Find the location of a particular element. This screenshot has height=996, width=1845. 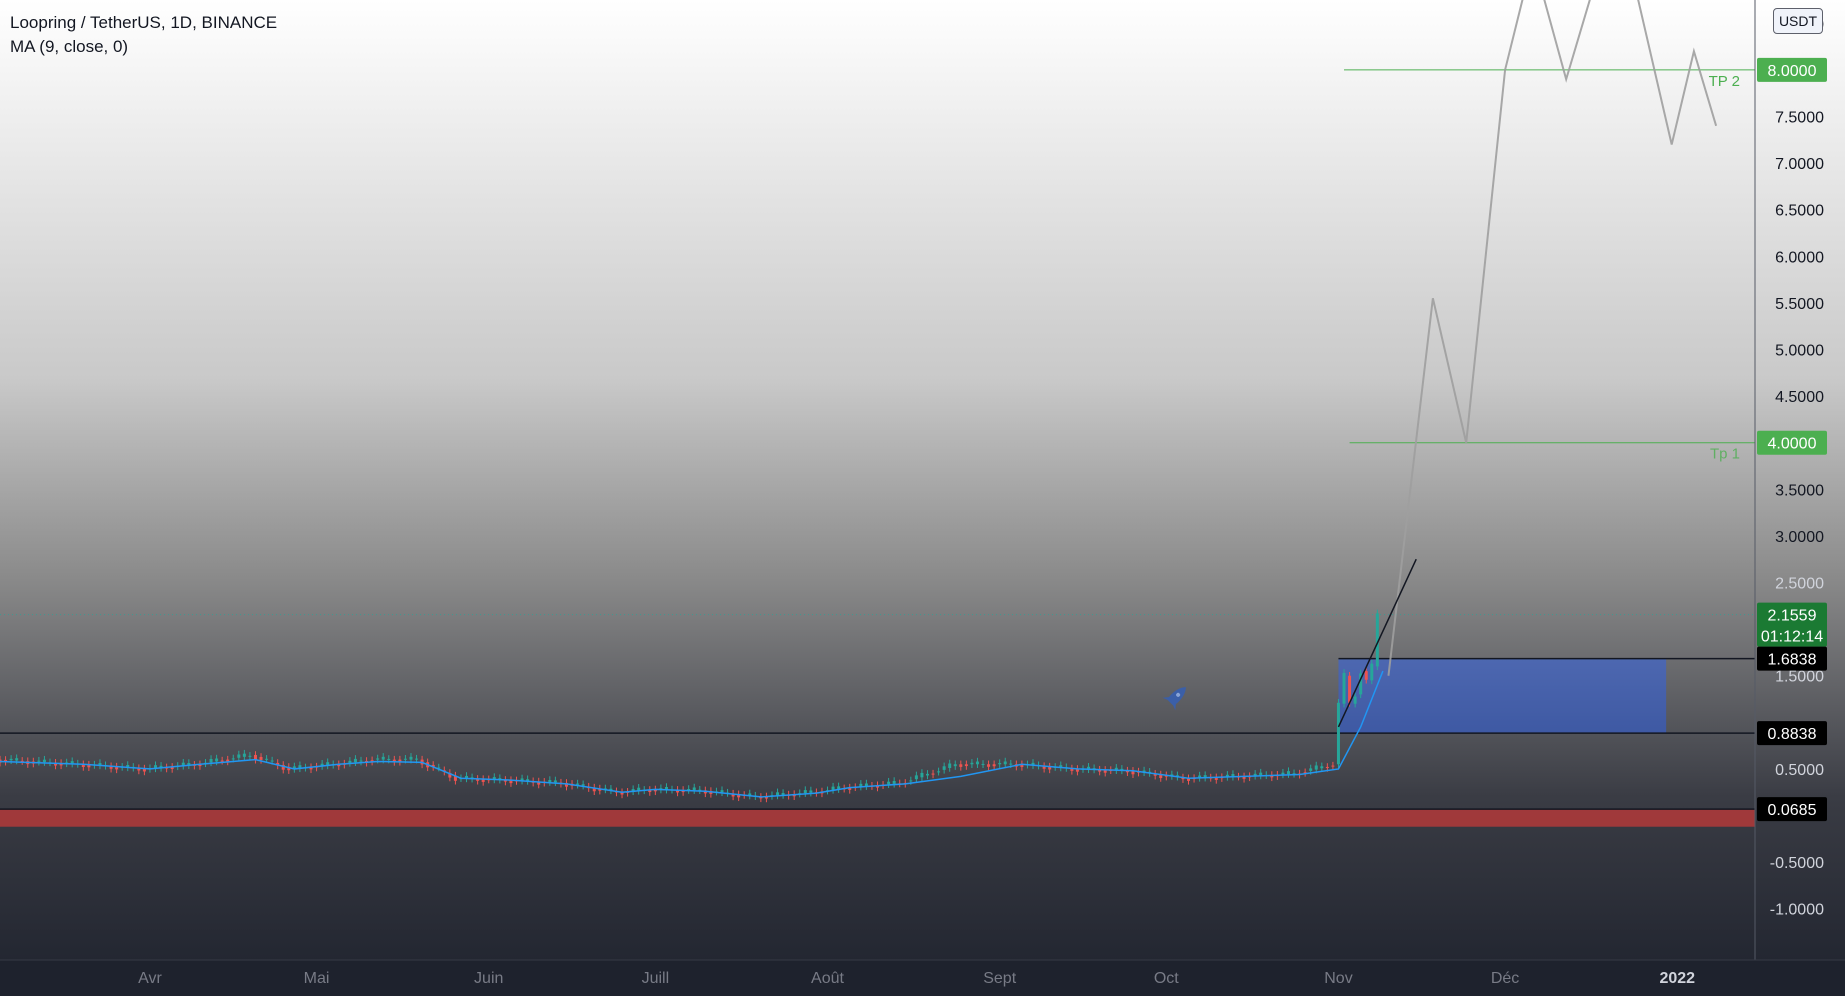

drawing-label-layer: TP 2 Tp 1 is located at coordinates (1724, 268).